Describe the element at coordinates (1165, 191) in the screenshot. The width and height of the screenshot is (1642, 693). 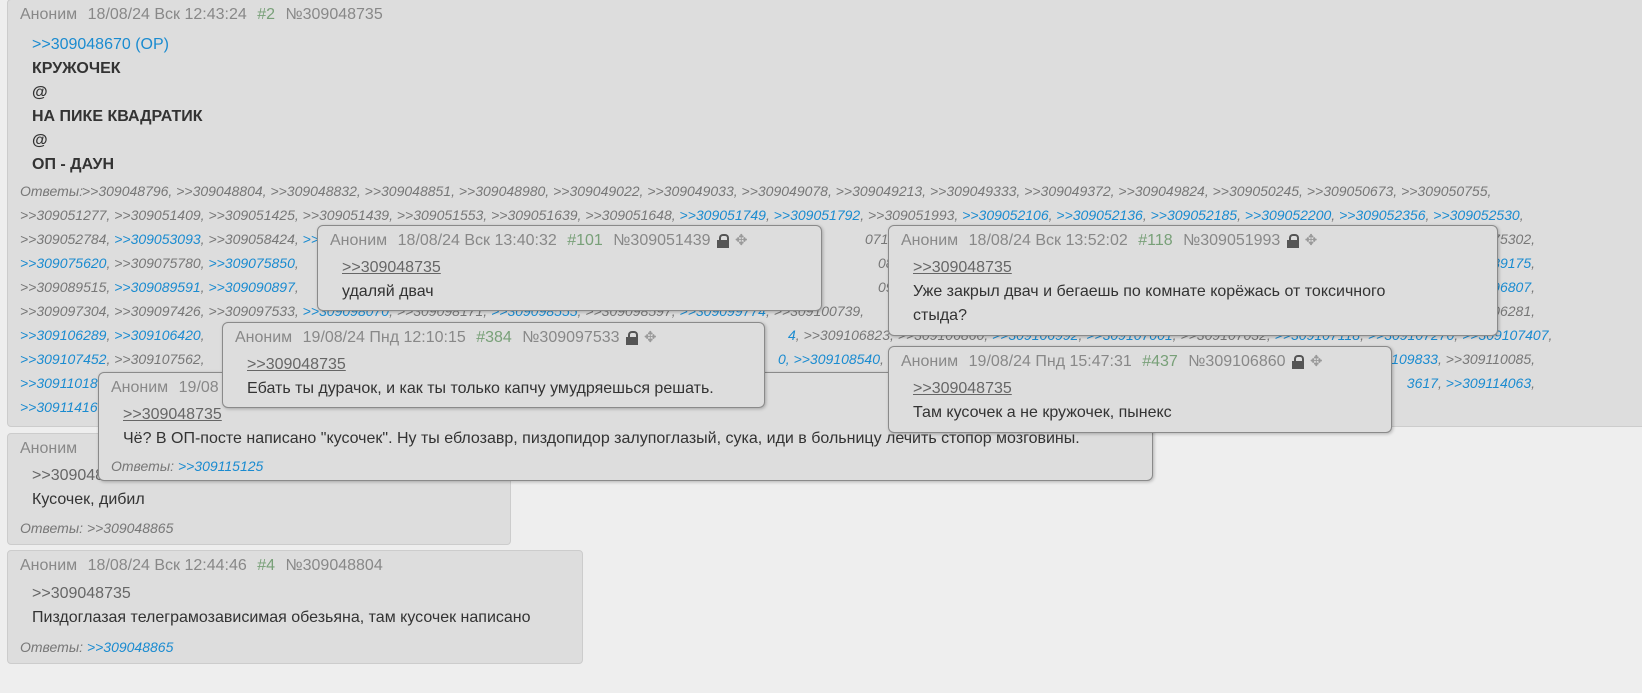
I see `reply-link-text: >>309049824,` at that location.